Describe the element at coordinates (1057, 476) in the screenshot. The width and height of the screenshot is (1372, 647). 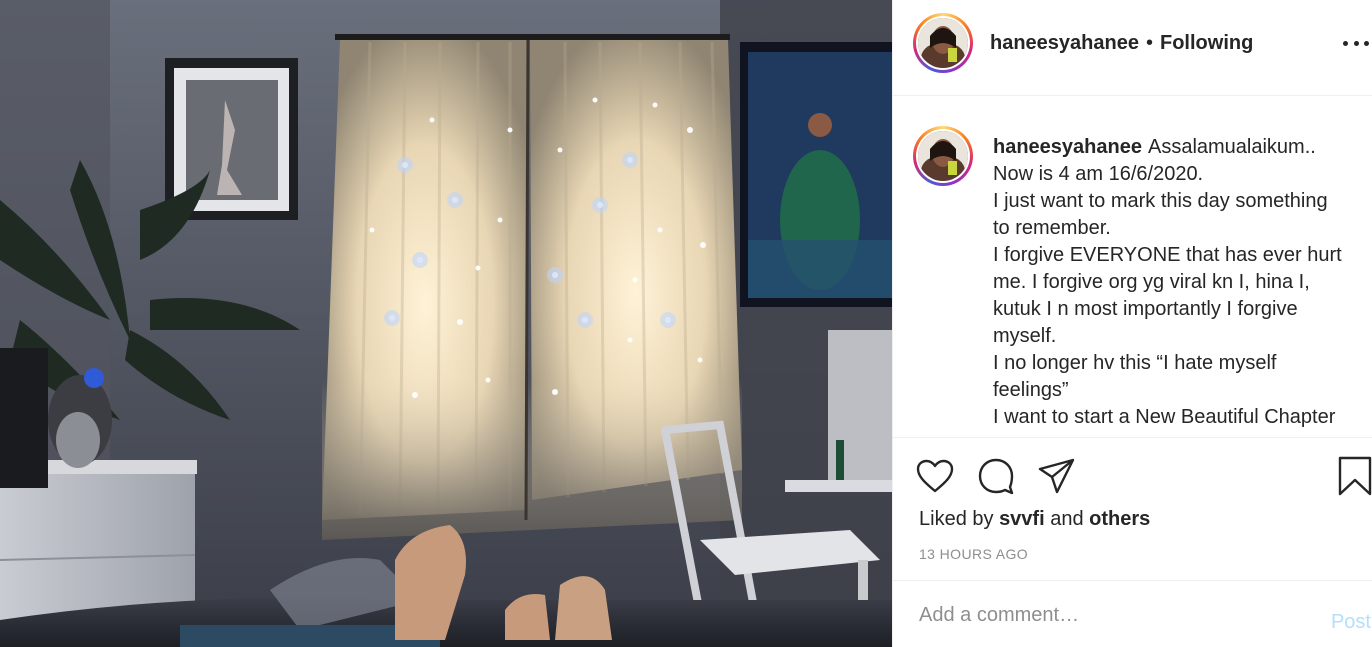
I see `paper-plane-icon` at that location.